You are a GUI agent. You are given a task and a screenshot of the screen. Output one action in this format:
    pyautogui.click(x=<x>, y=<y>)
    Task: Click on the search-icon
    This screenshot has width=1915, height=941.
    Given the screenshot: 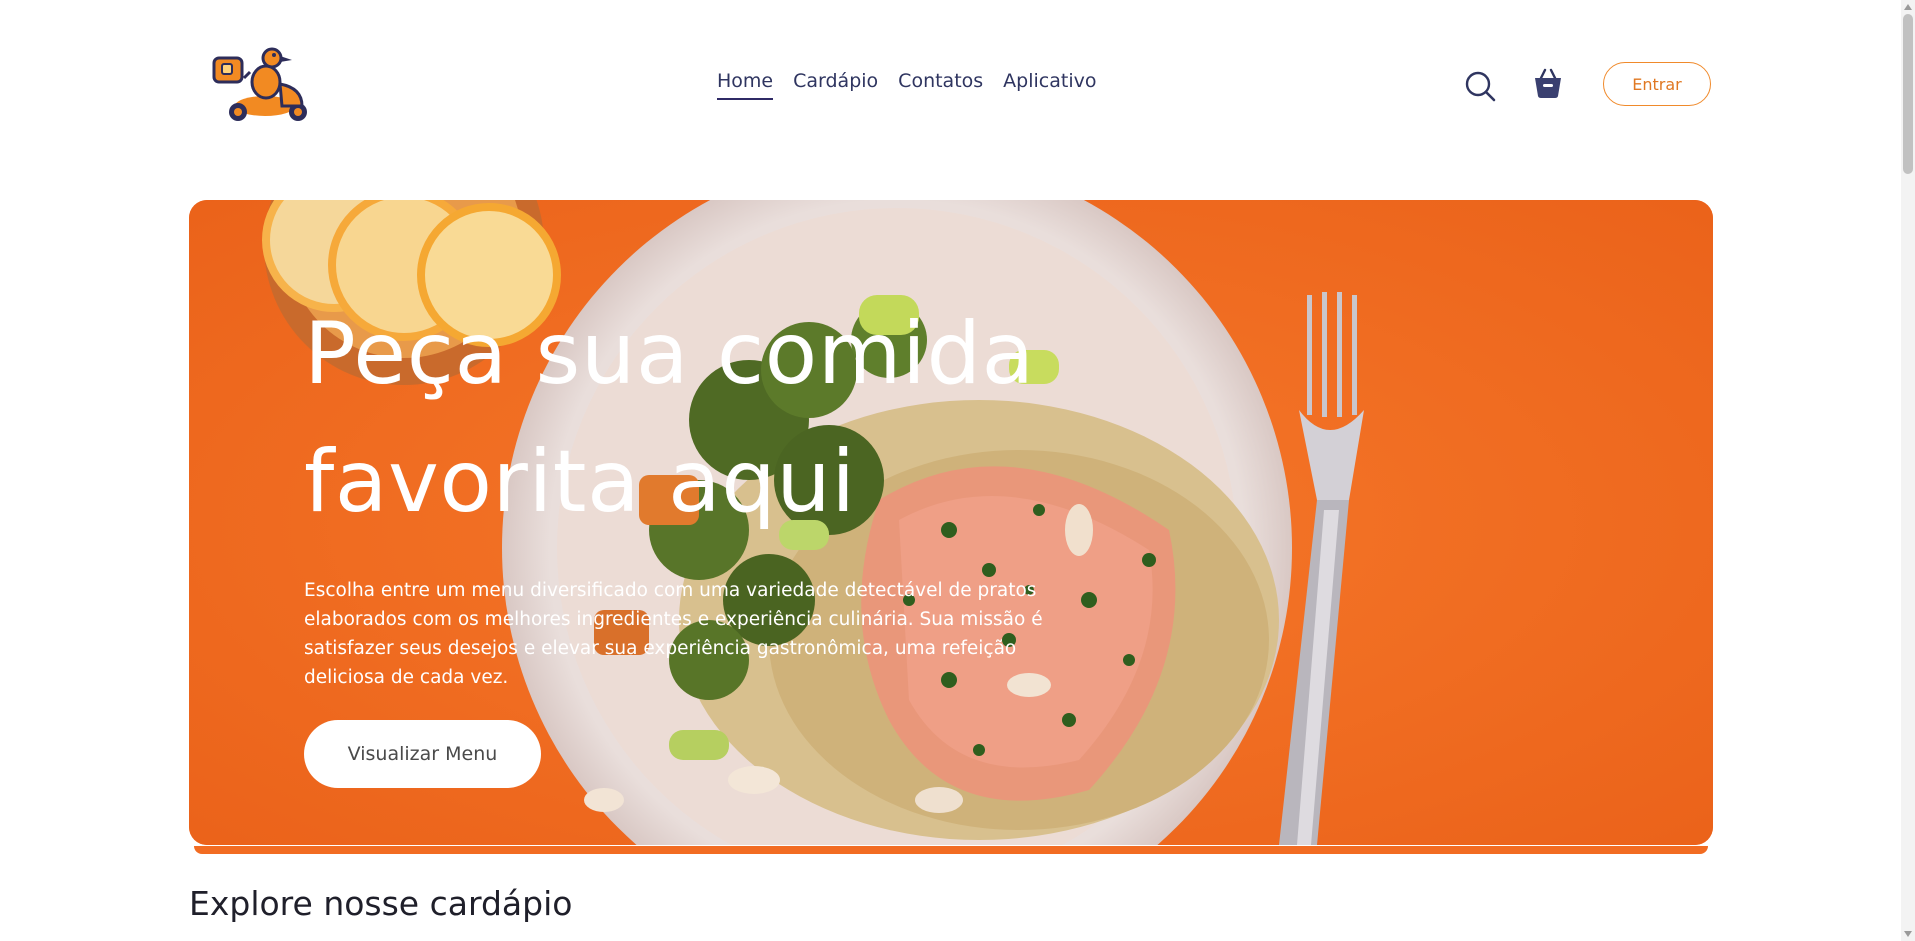 What is the action you would take?
    pyautogui.click(x=1480, y=86)
    